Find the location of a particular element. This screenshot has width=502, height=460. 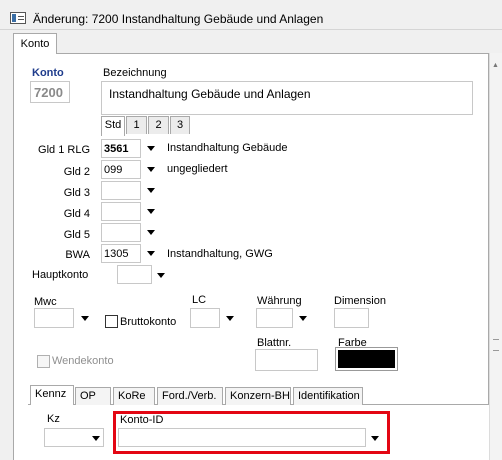

tab-konzern-bh: Konzern-BH is located at coordinates (258, 396).